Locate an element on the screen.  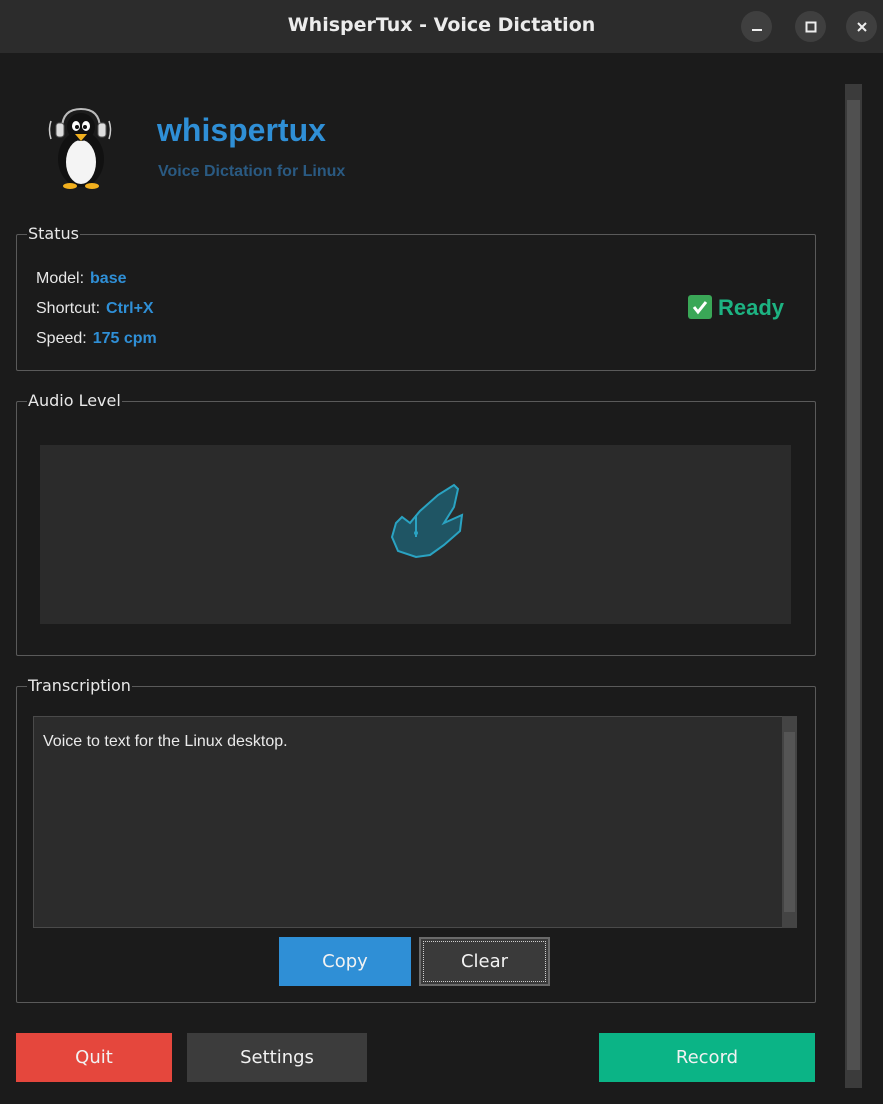
check-mark-icon is located at coordinates (700, 307).